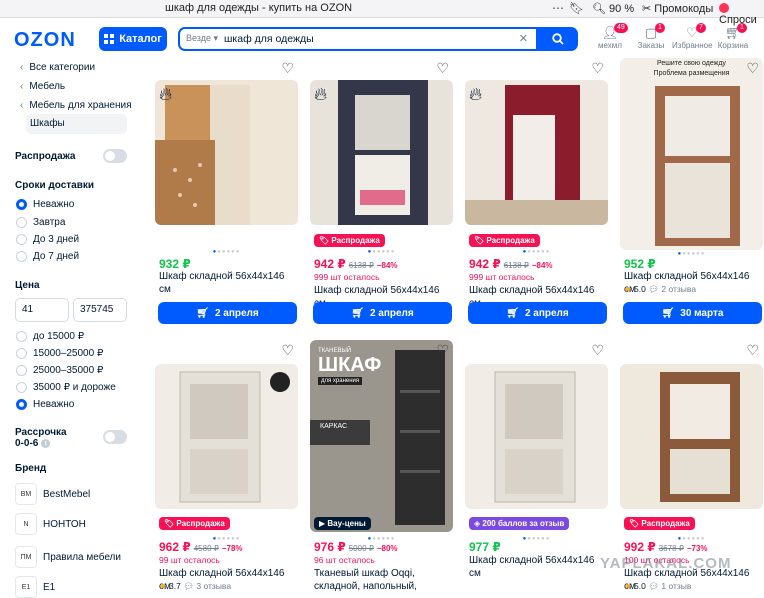 This screenshot has width=764, height=598. I want to click on product-price: 962 ₽4580 ₽ −78%, so click(201, 547).